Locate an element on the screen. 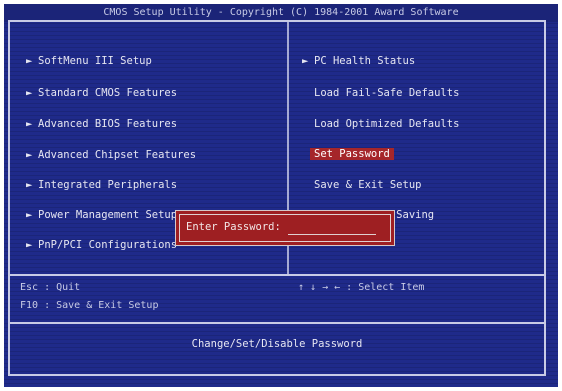  menu-item-label: PC Health Status is located at coordinates (365, 61).